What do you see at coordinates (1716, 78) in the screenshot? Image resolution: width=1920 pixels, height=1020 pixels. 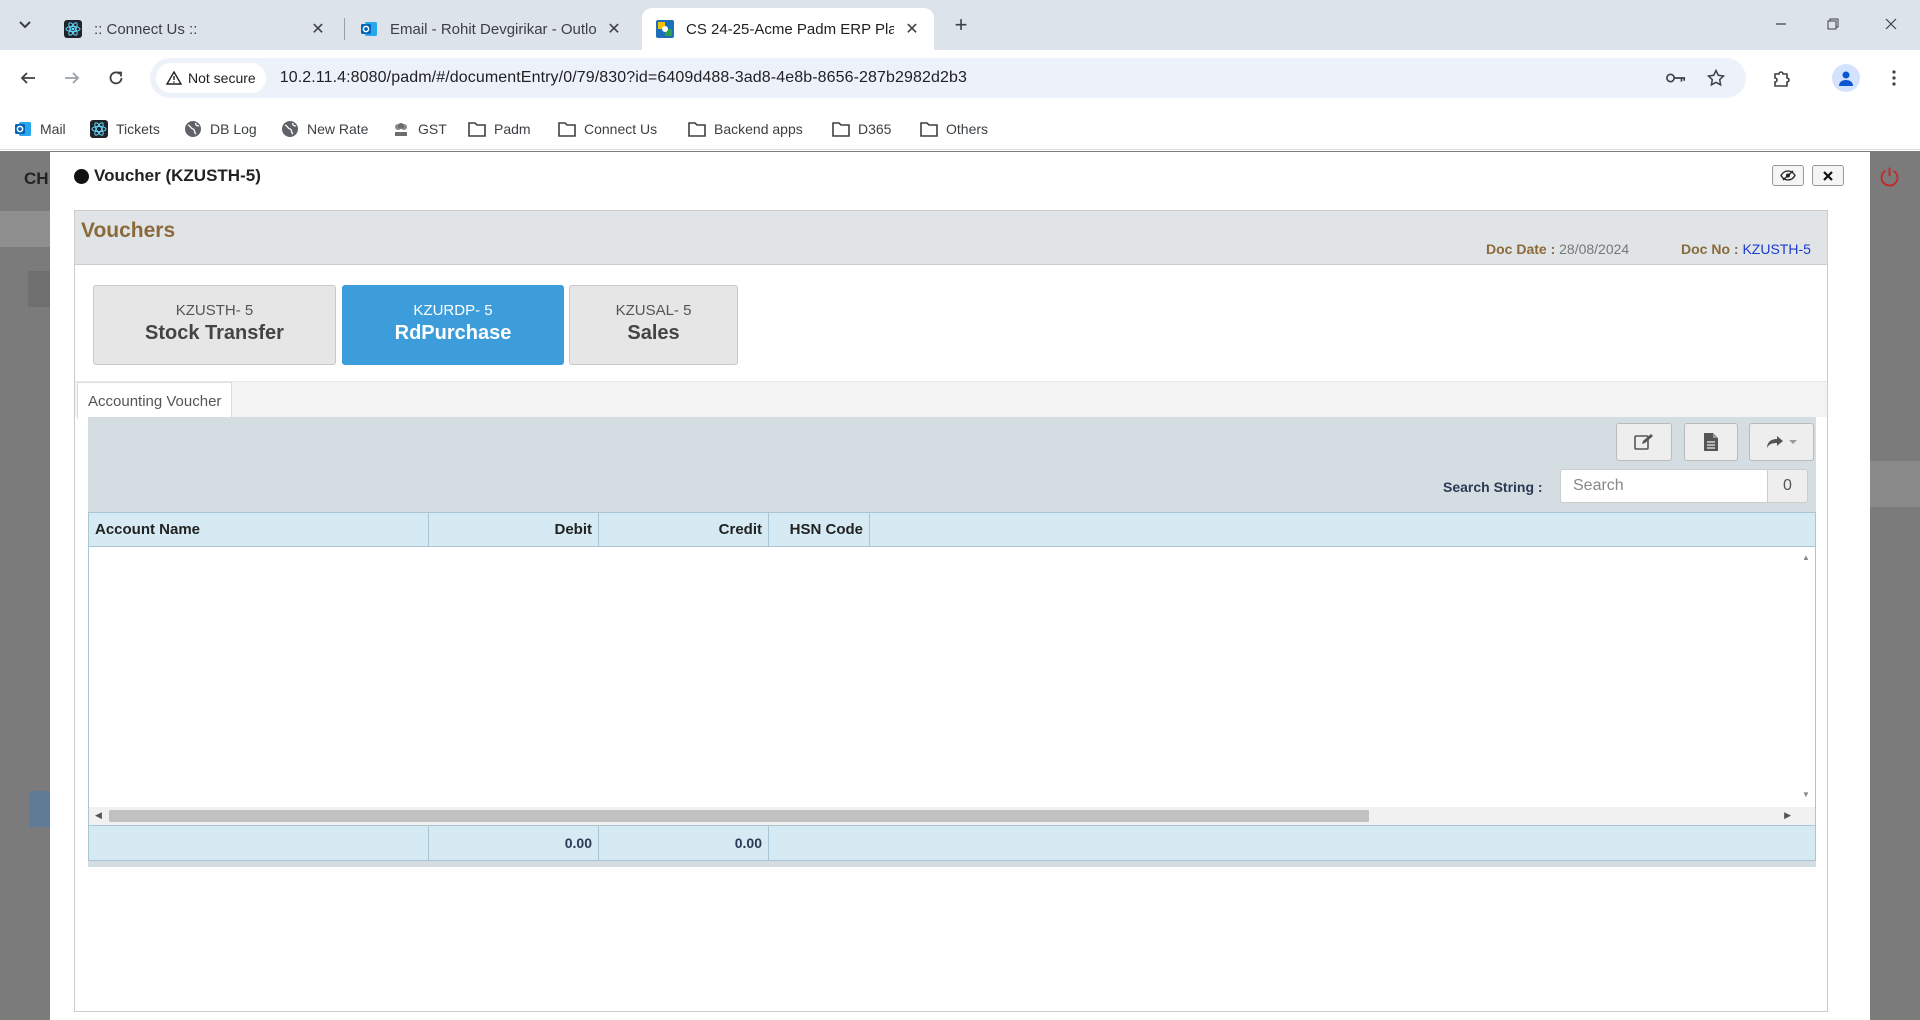 I see `bookmark-star-icon` at bounding box center [1716, 78].